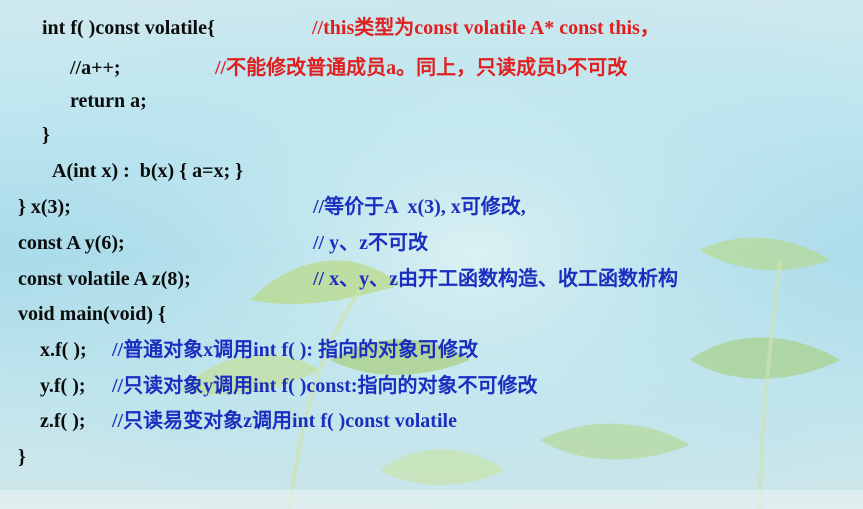  I want to click on code-line-4: }, so click(46, 135).